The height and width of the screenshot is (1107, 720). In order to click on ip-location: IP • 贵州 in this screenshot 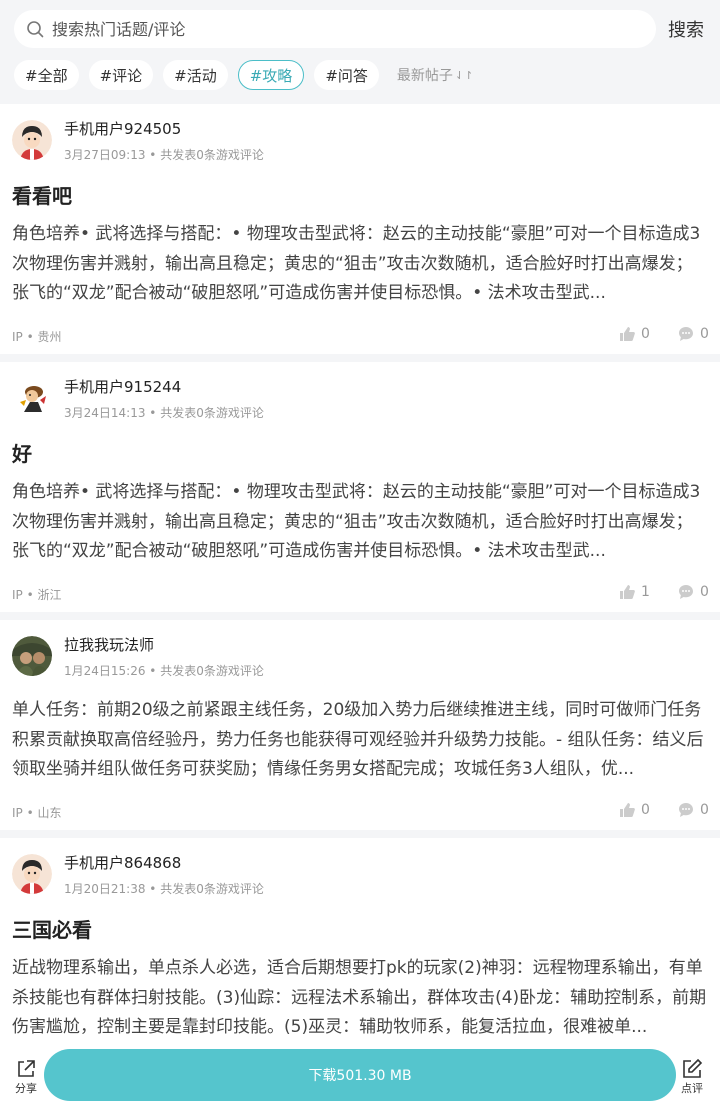, I will do `click(37, 337)`.